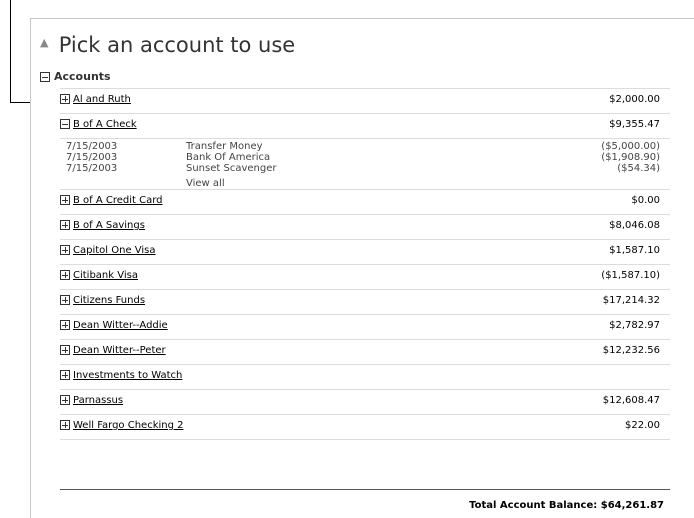 This screenshot has height=518, width=694. What do you see at coordinates (630, 157) in the screenshot?
I see `transaction-amount: ($1,908.90)` at bounding box center [630, 157].